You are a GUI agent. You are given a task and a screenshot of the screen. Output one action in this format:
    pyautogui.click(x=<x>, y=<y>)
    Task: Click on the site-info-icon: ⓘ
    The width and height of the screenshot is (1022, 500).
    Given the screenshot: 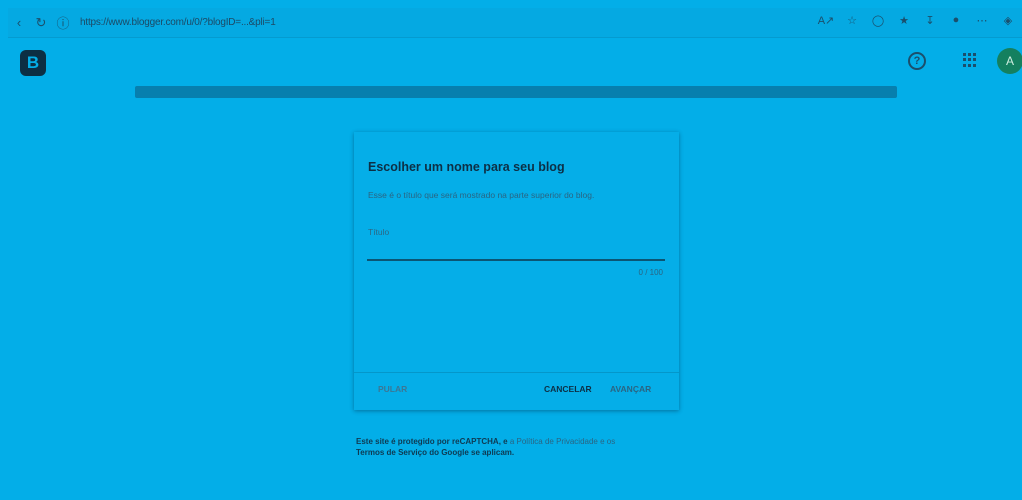 What is the action you would take?
    pyautogui.click(x=63, y=23)
    